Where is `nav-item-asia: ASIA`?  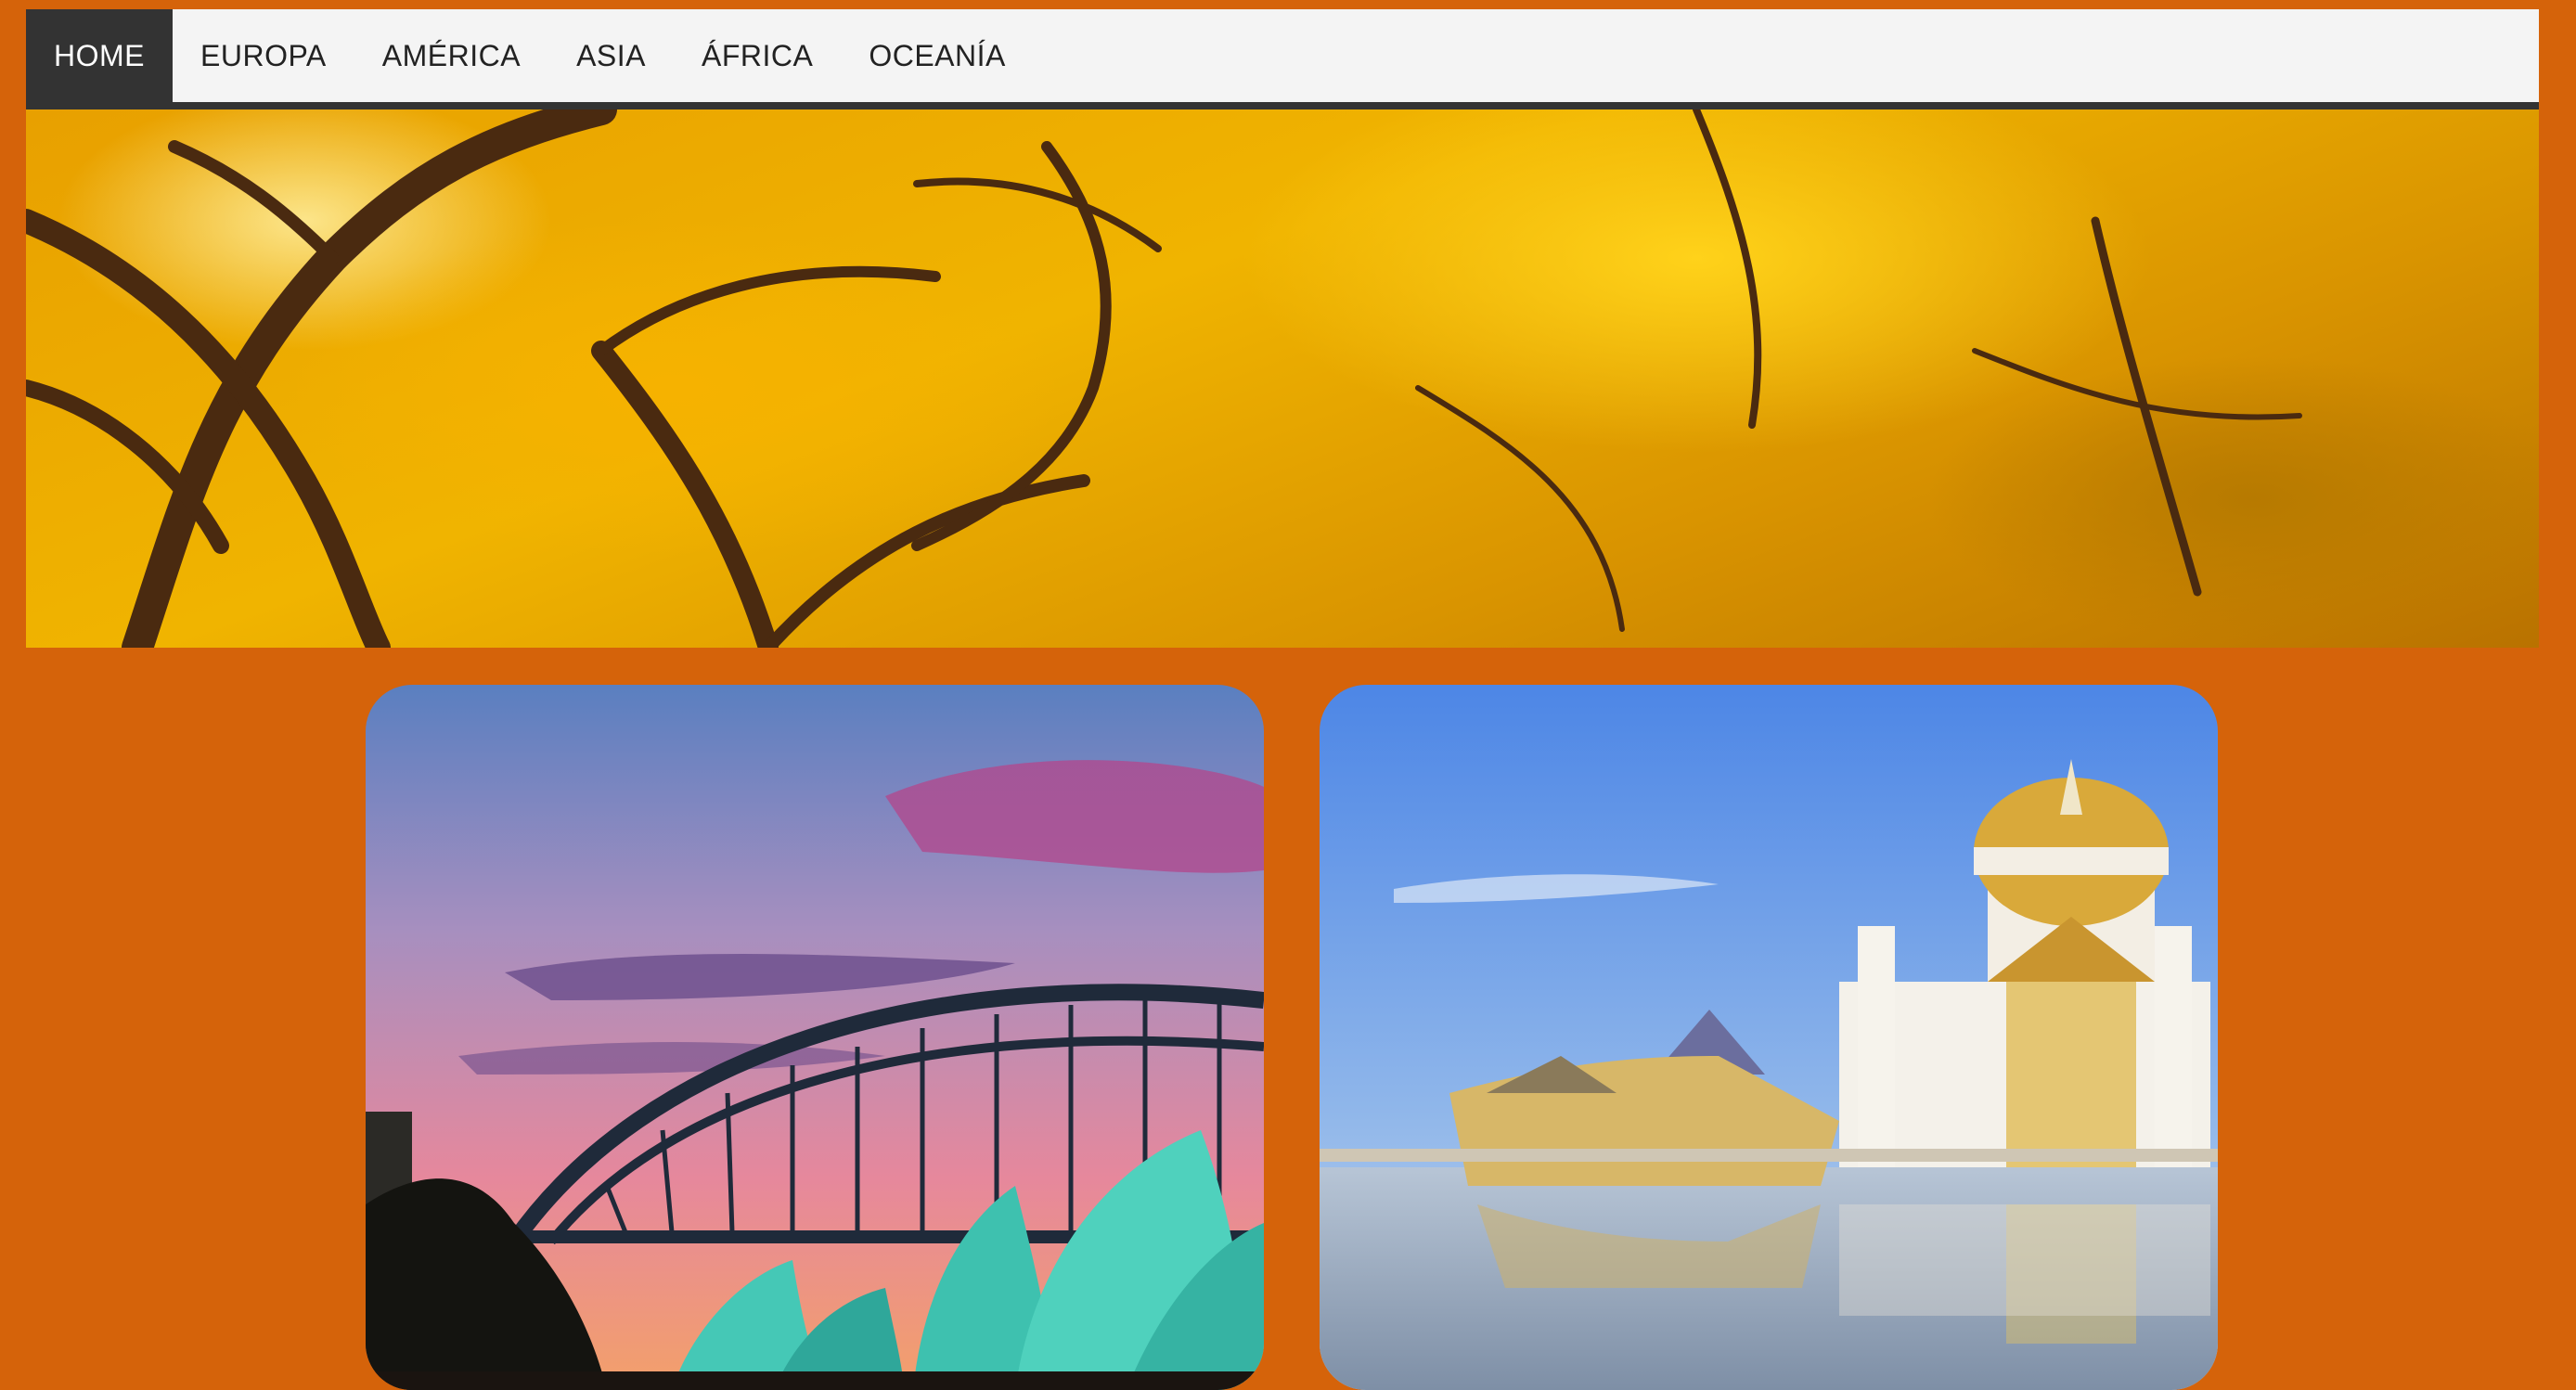
nav-item-asia: ASIA is located at coordinates (611, 56).